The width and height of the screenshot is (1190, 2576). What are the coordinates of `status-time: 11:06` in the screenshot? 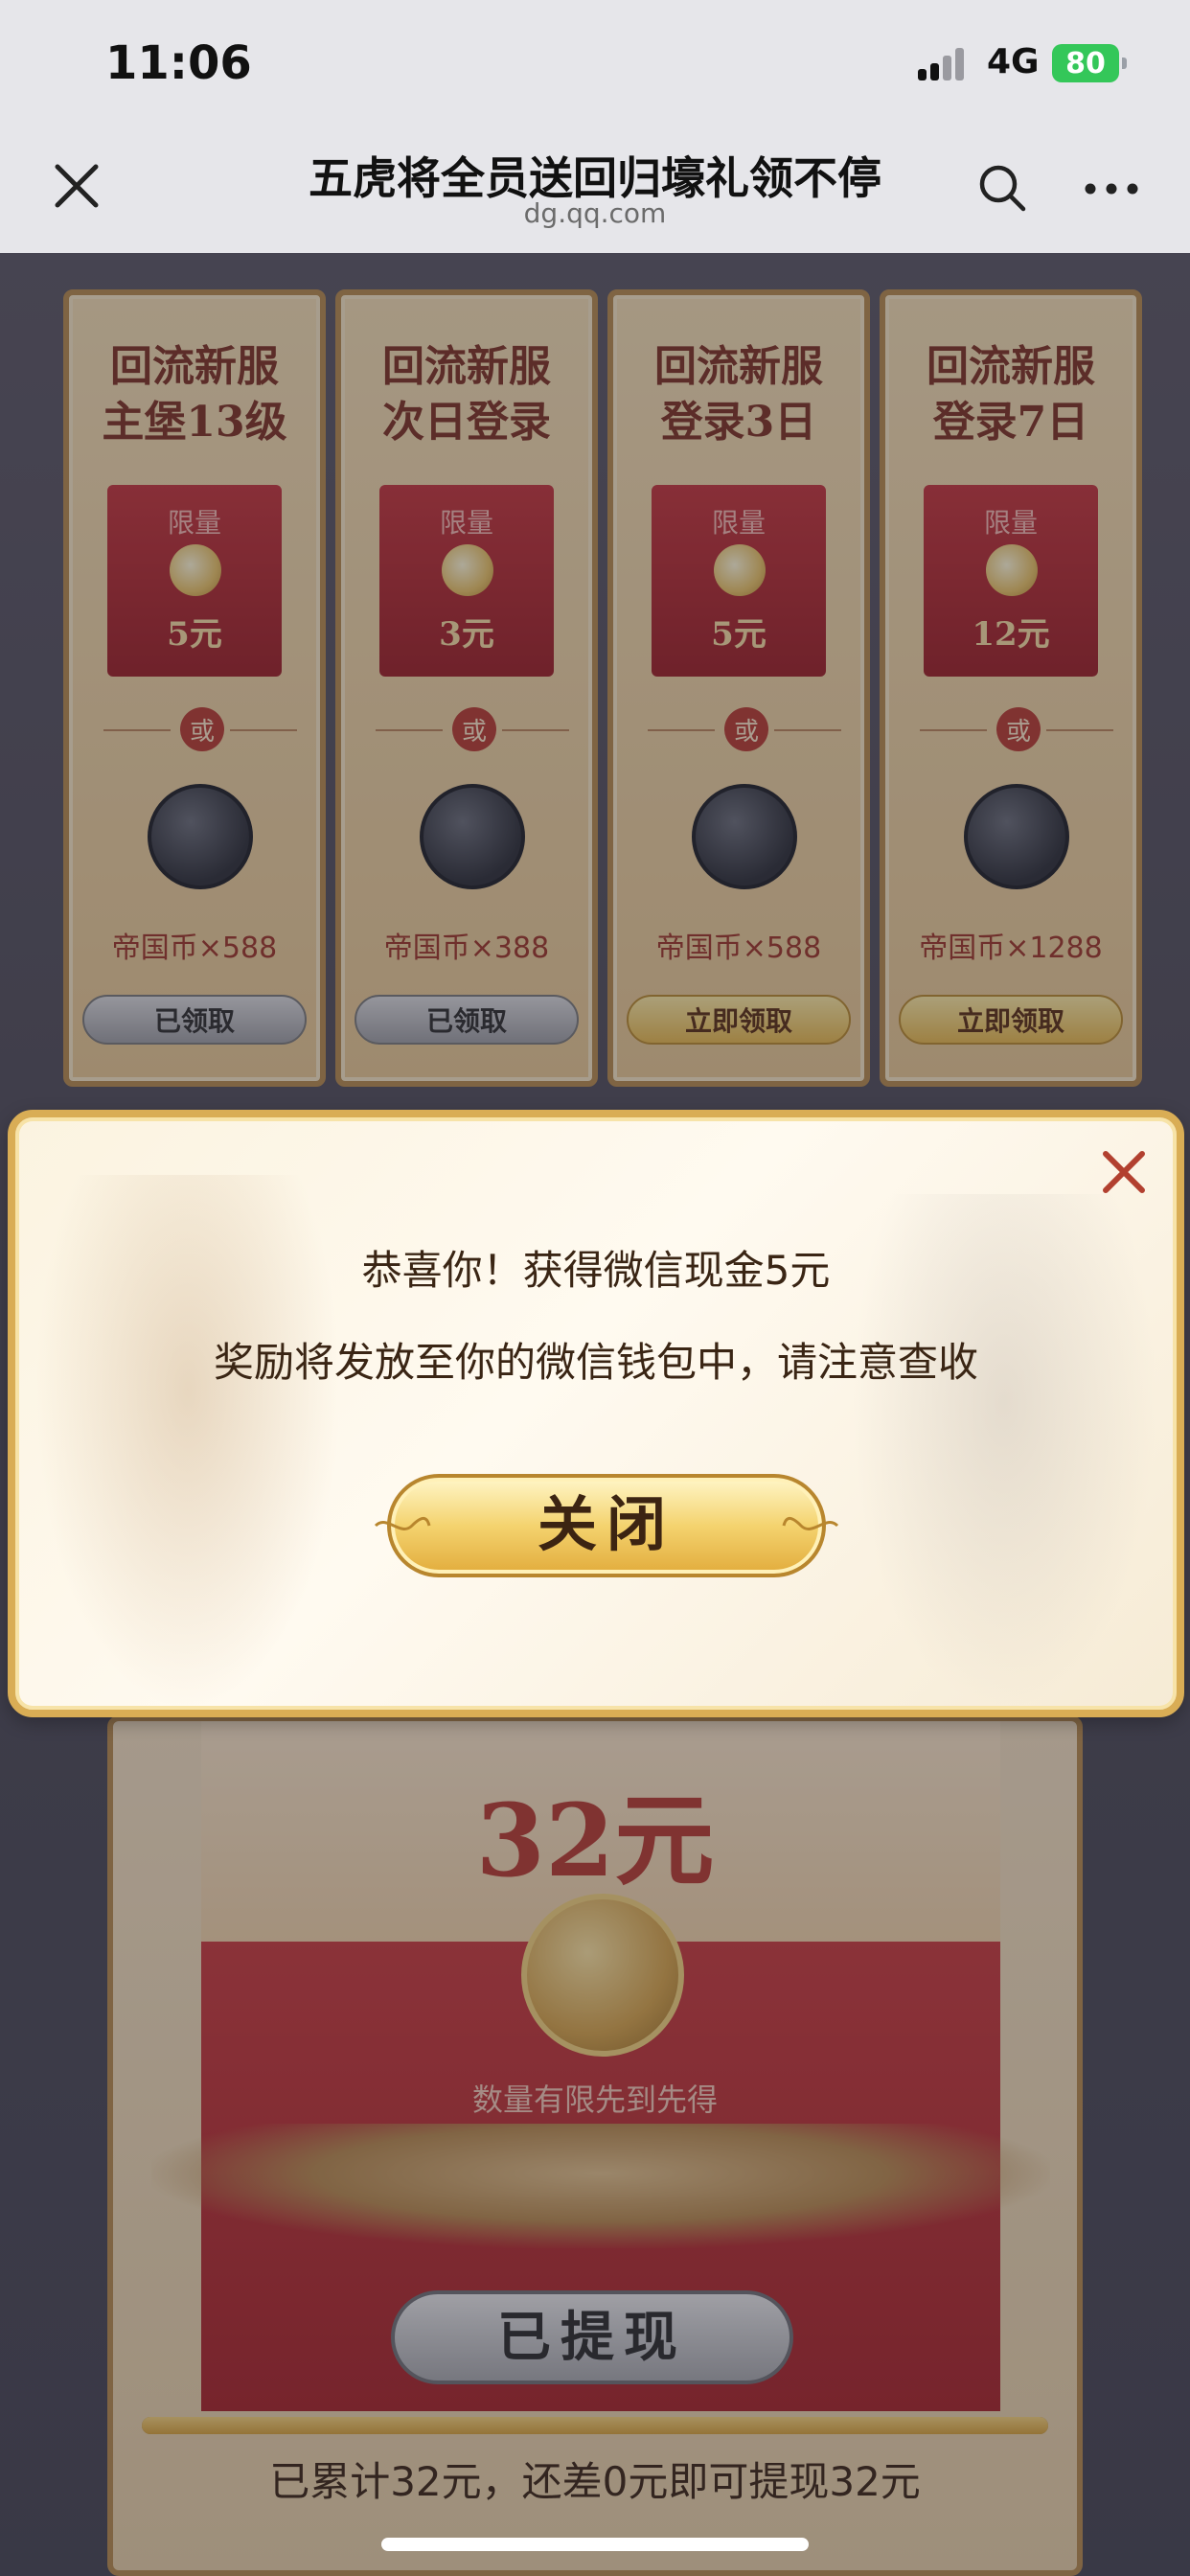 It's located at (179, 63).